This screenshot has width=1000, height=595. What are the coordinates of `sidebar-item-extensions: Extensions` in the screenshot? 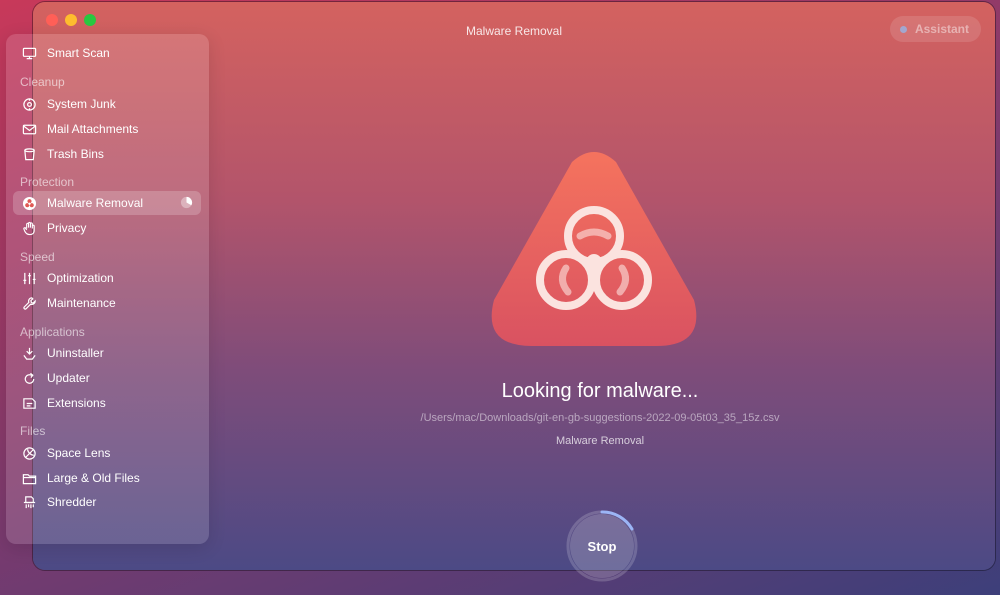 It's located at (107, 403).